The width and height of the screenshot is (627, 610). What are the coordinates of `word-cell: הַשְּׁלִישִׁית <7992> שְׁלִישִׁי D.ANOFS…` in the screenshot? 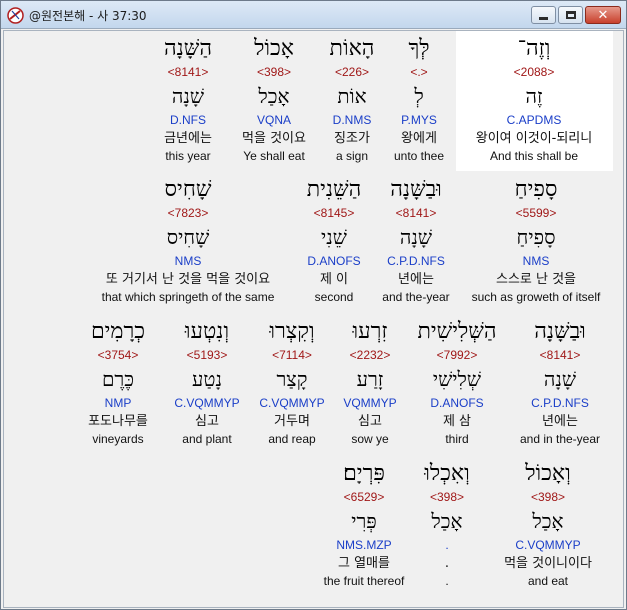 It's located at (457, 382).